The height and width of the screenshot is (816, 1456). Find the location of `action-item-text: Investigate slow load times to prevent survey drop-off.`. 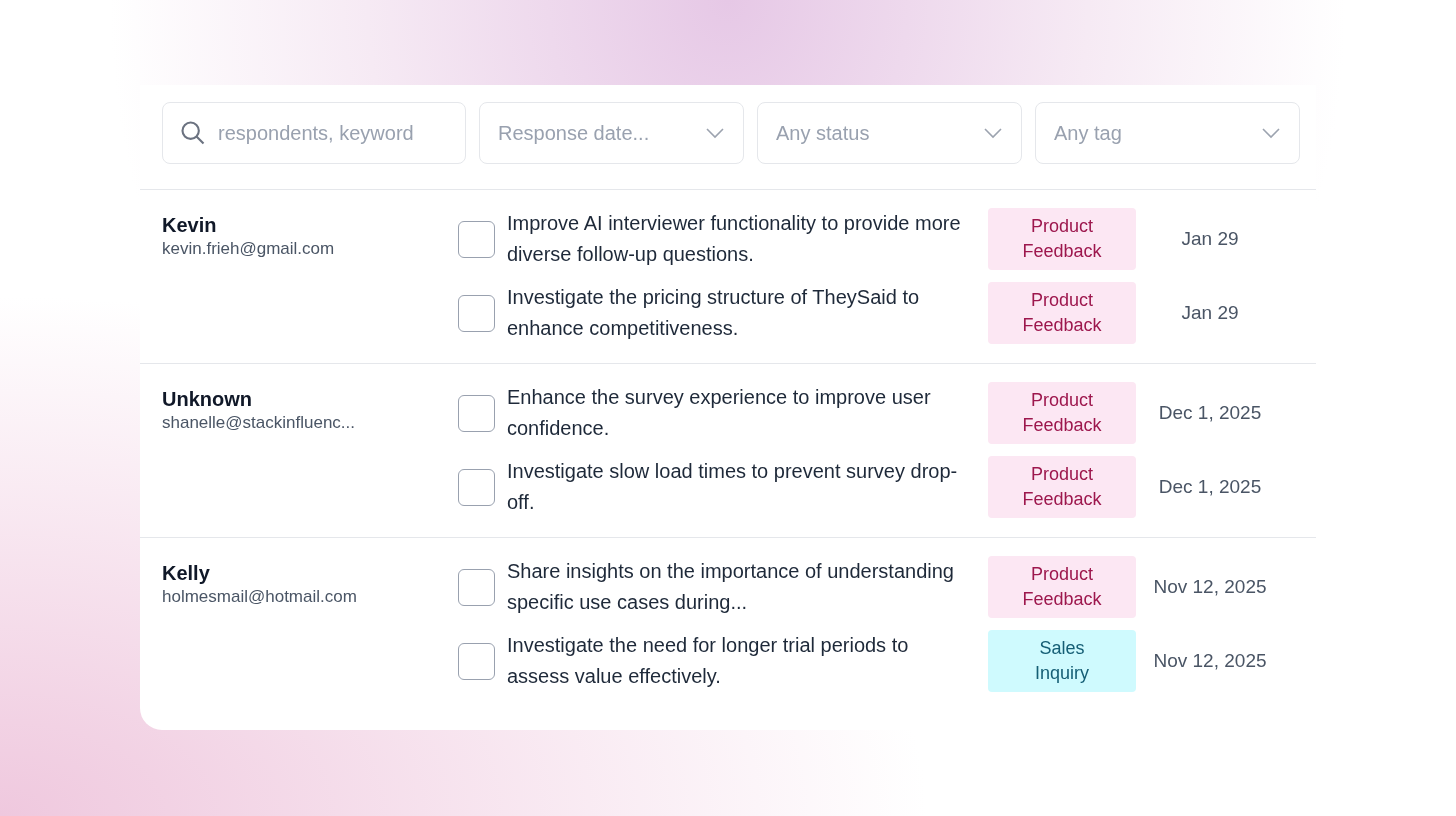

action-item-text: Investigate slow load times to prevent survey drop-off. is located at coordinates (733, 487).